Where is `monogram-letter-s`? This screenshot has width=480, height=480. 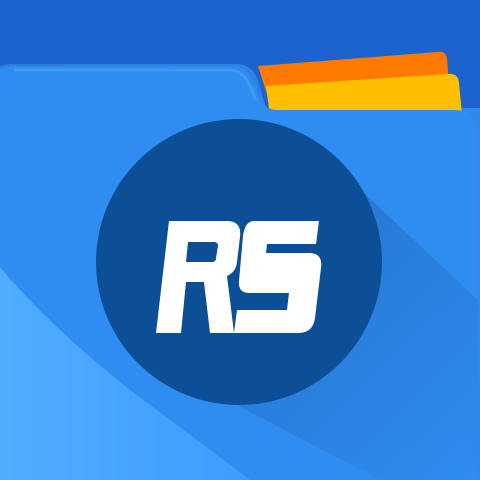 monogram-letter-s is located at coordinates (278, 277).